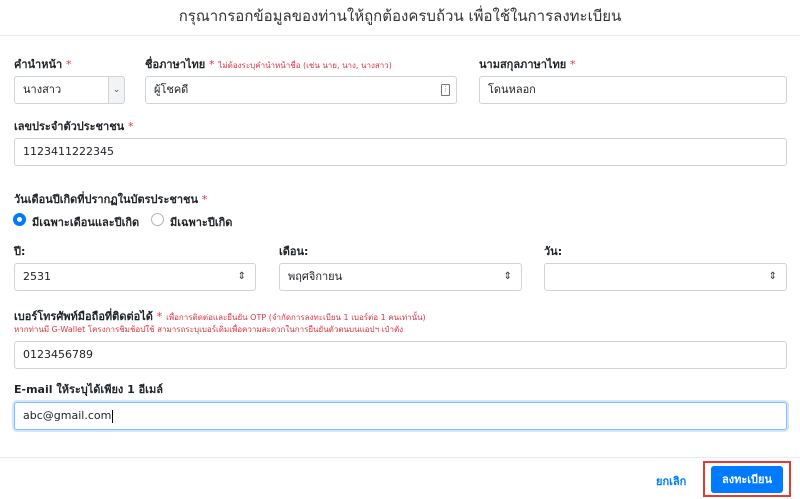  What do you see at coordinates (42, 89) in the screenshot?
I see `prefix-value: นางสาว` at bounding box center [42, 89].